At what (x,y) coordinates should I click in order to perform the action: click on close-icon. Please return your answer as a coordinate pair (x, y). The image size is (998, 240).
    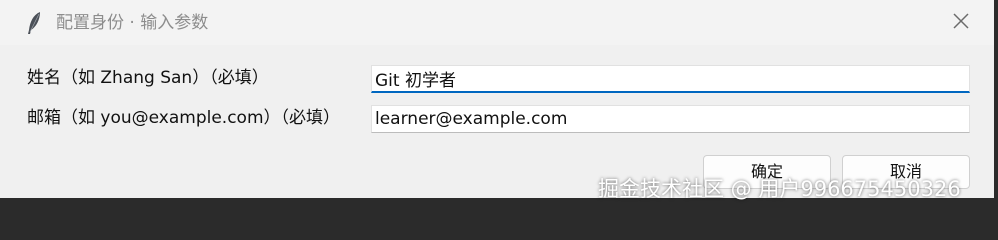
    Looking at the image, I should click on (961, 23).